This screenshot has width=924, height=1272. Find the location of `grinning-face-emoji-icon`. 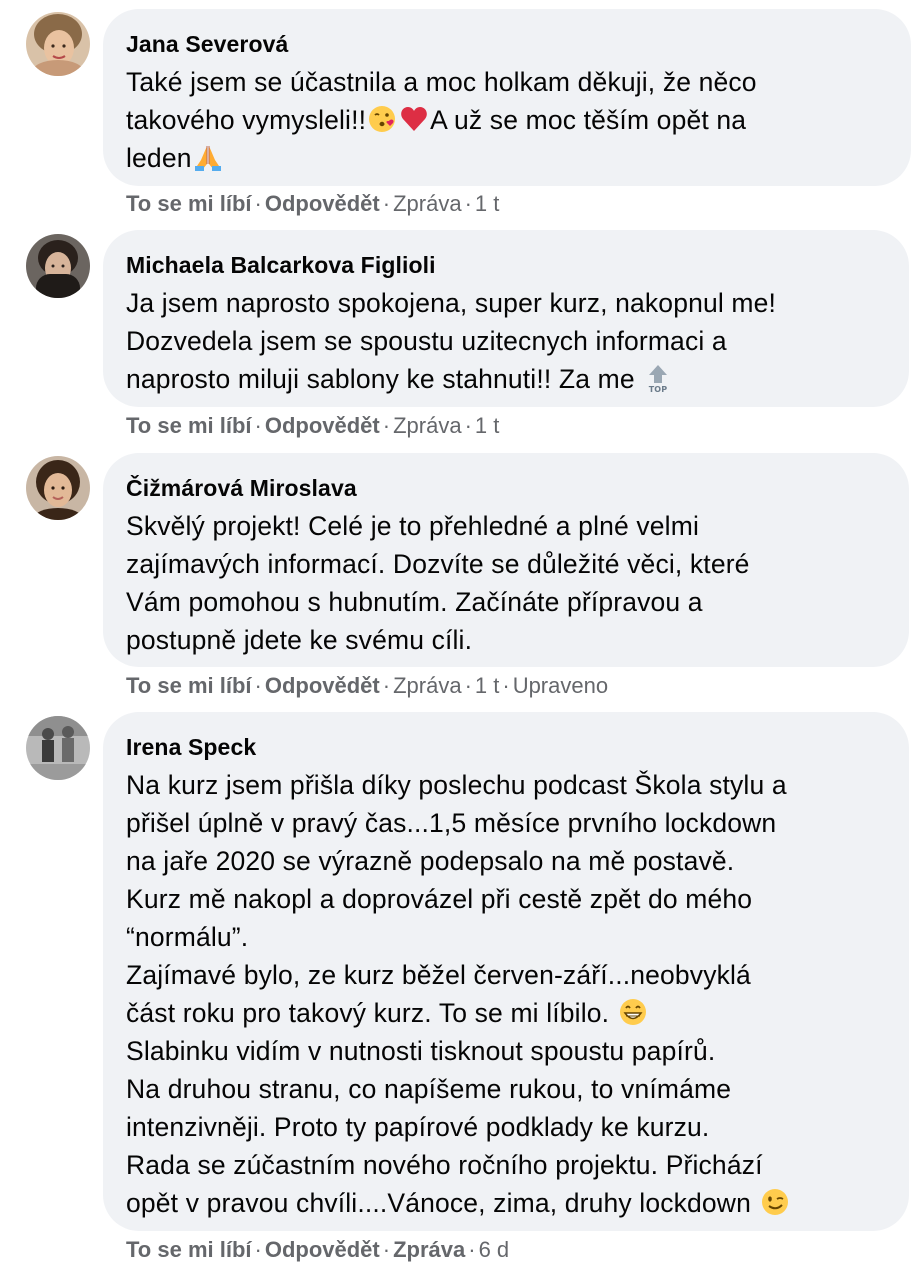

grinning-face-emoji-icon is located at coordinates (633, 1012).